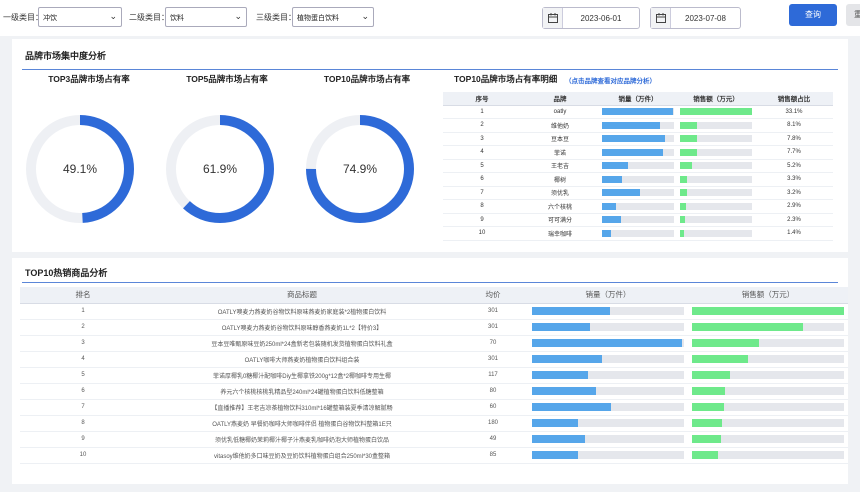 This screenshot has width=860, height=492. Describe the element at coordinates (482, 220) in the screenshot. I see `rank-cell: 9` at that location.